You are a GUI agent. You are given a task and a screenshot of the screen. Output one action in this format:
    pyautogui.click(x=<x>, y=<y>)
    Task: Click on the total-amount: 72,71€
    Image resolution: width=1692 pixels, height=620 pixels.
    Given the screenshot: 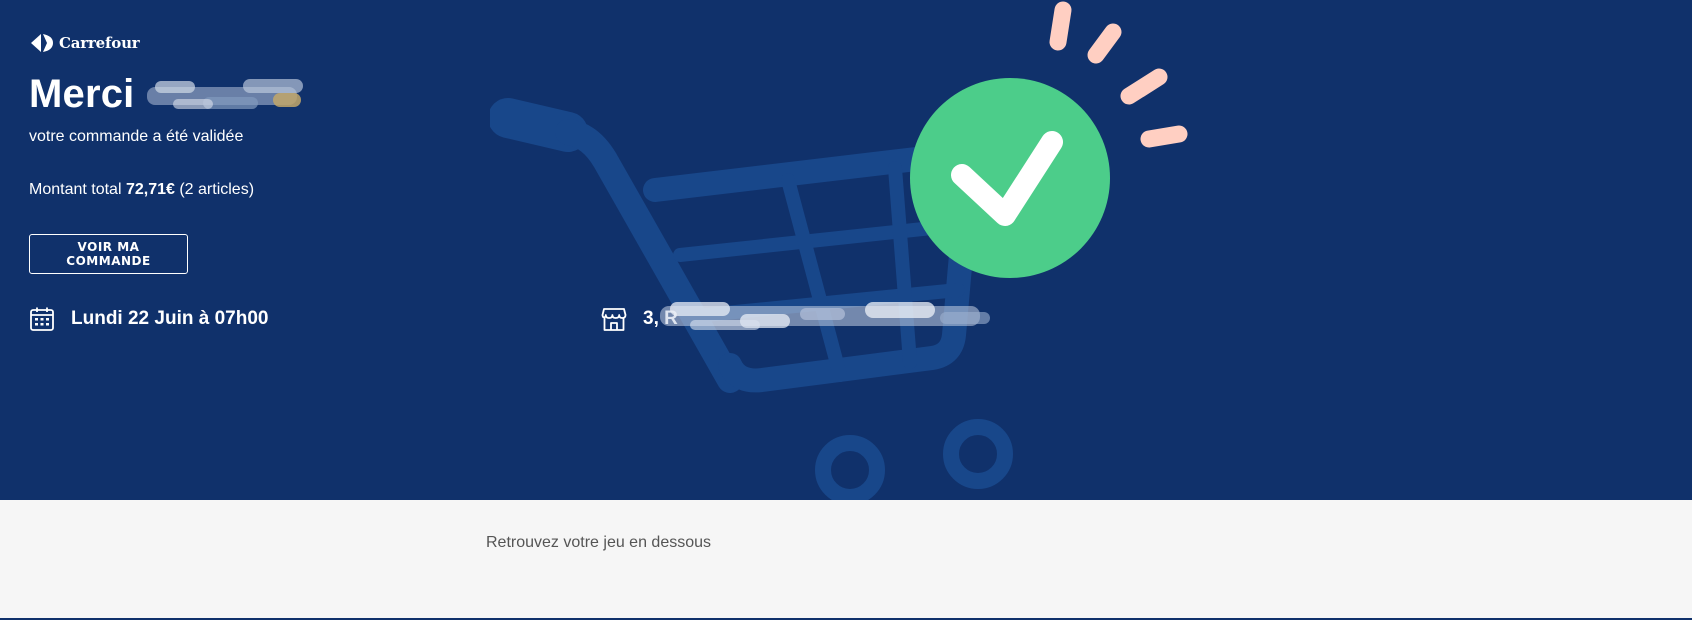 What is the action you would take?
    pyautogui.click(x=150, y=189)
    